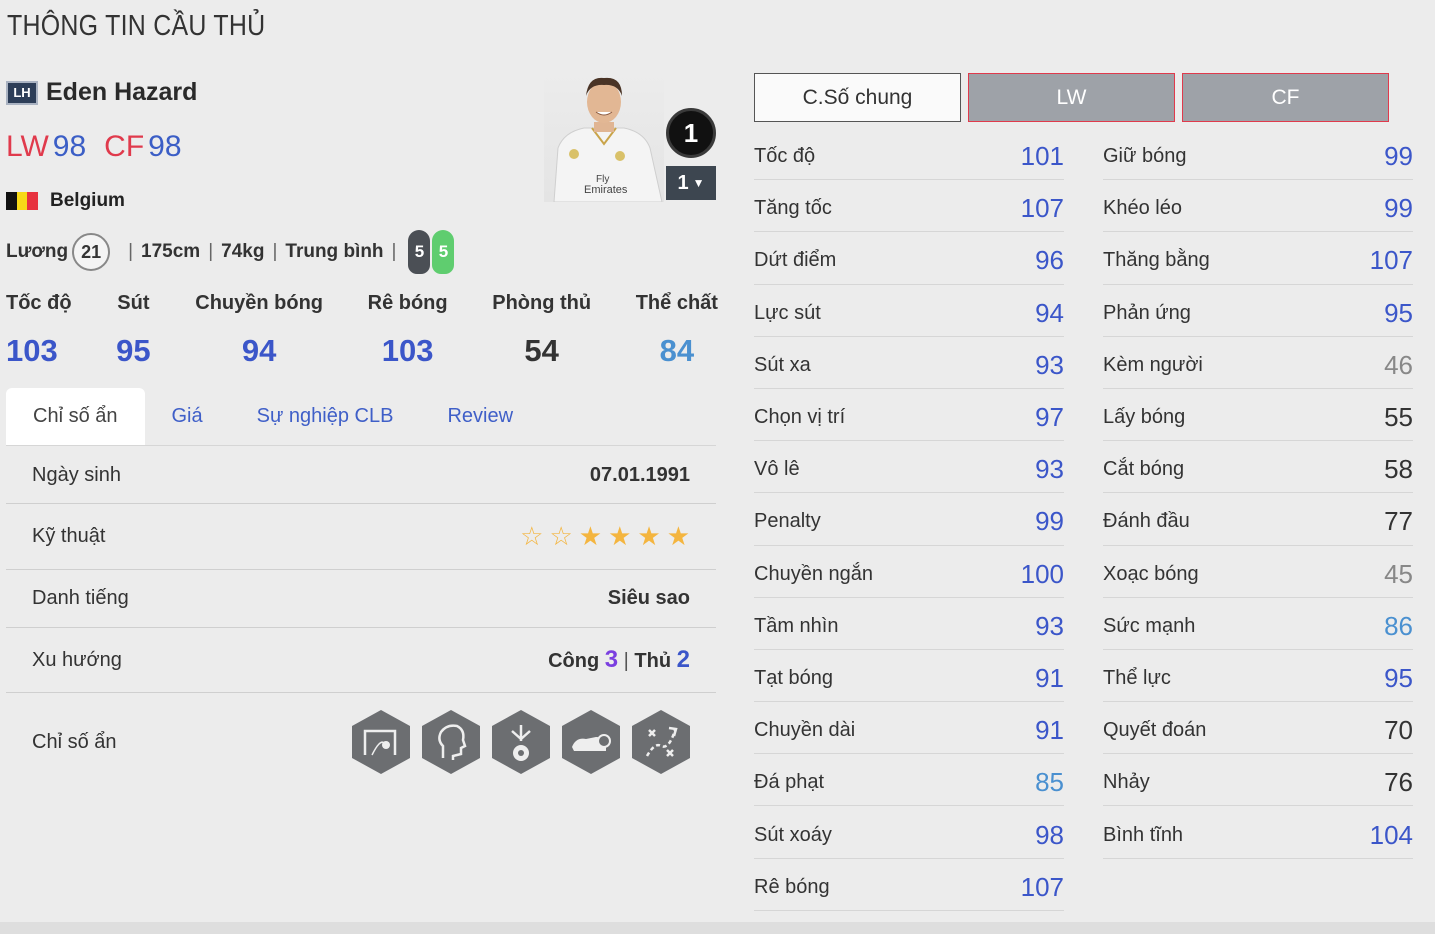 This screenshot has width=1435, height=934. Describe the element at coordinates (909, 676) in the screenshot. I see `attribute-row: Tạt bóng 91` at that location.